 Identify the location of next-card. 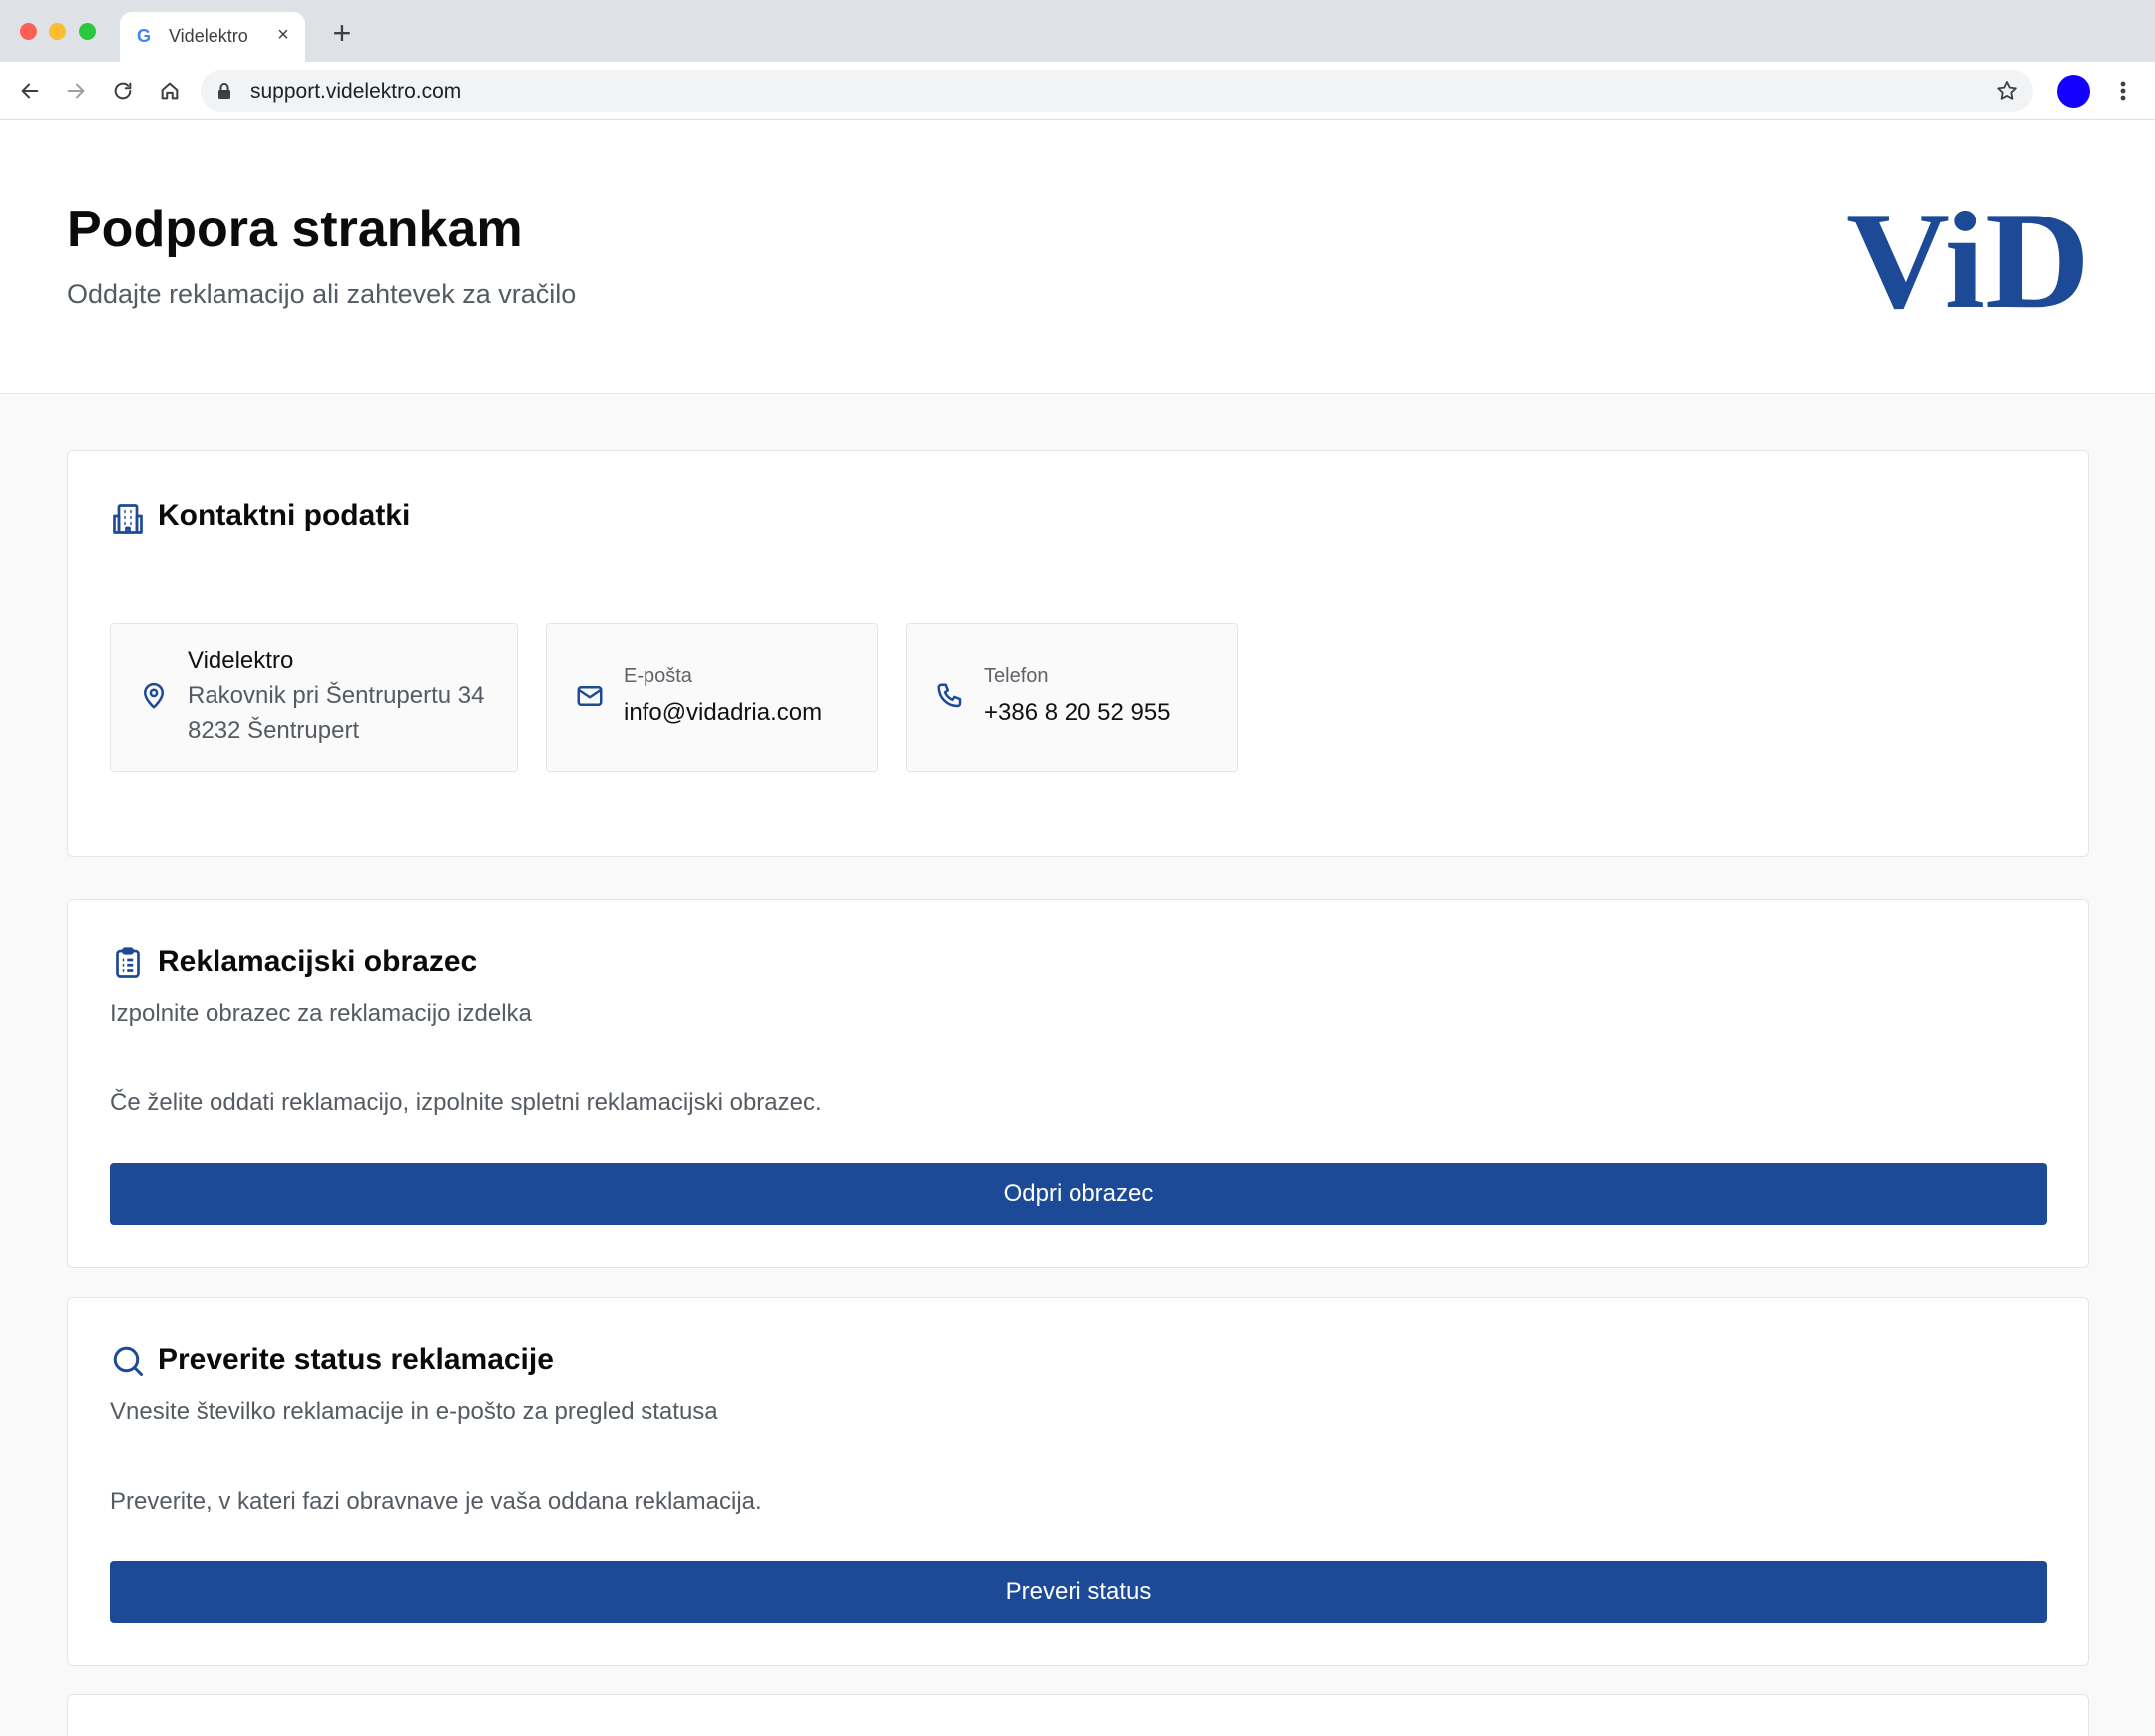
(1078, 1715).